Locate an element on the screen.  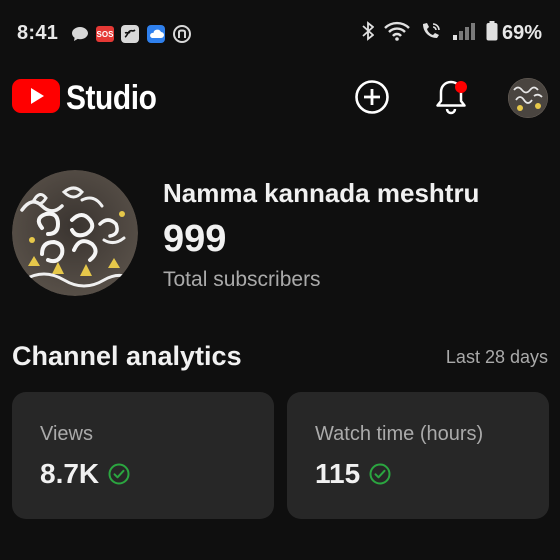
watch-time-card: Watch time (hours) 115 is located at coordinates (418, 455).